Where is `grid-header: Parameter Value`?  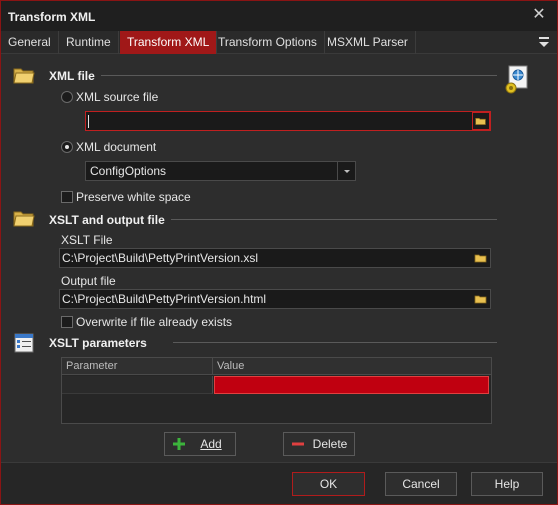 grid-header: Parameter Value is located at coordinates (276, 366).